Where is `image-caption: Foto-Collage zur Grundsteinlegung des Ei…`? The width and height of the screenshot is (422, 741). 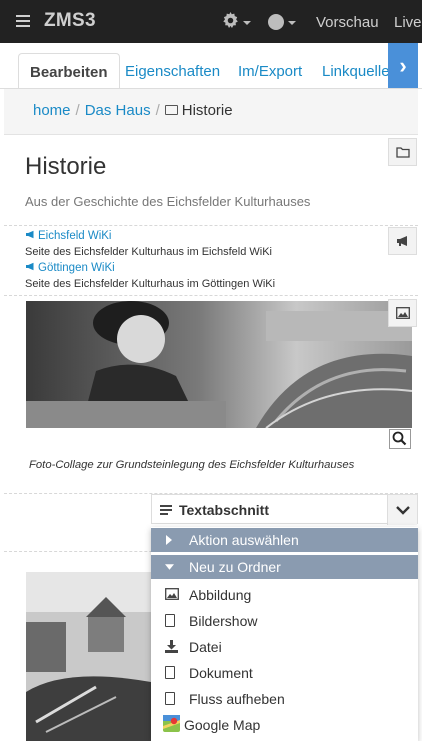 image-caption: Foto-Collage zur Grundsteinlegung des Ei… is located at coordinates (192, 465).